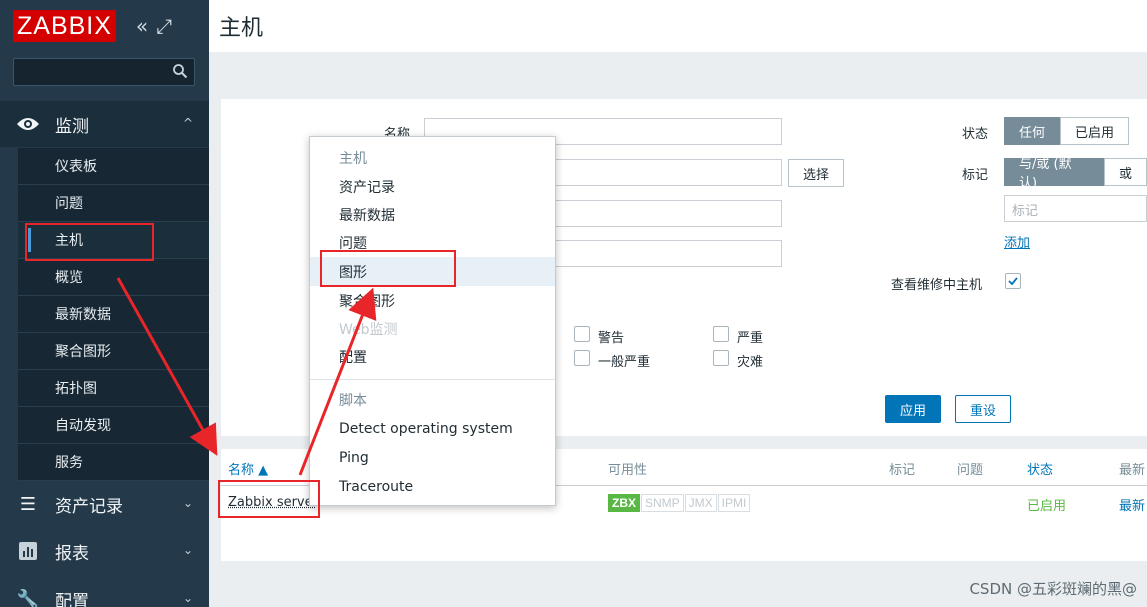  Describe the element at coordinates (983, 409) in the screenshot. I see `reset-button: 重设` at that location.